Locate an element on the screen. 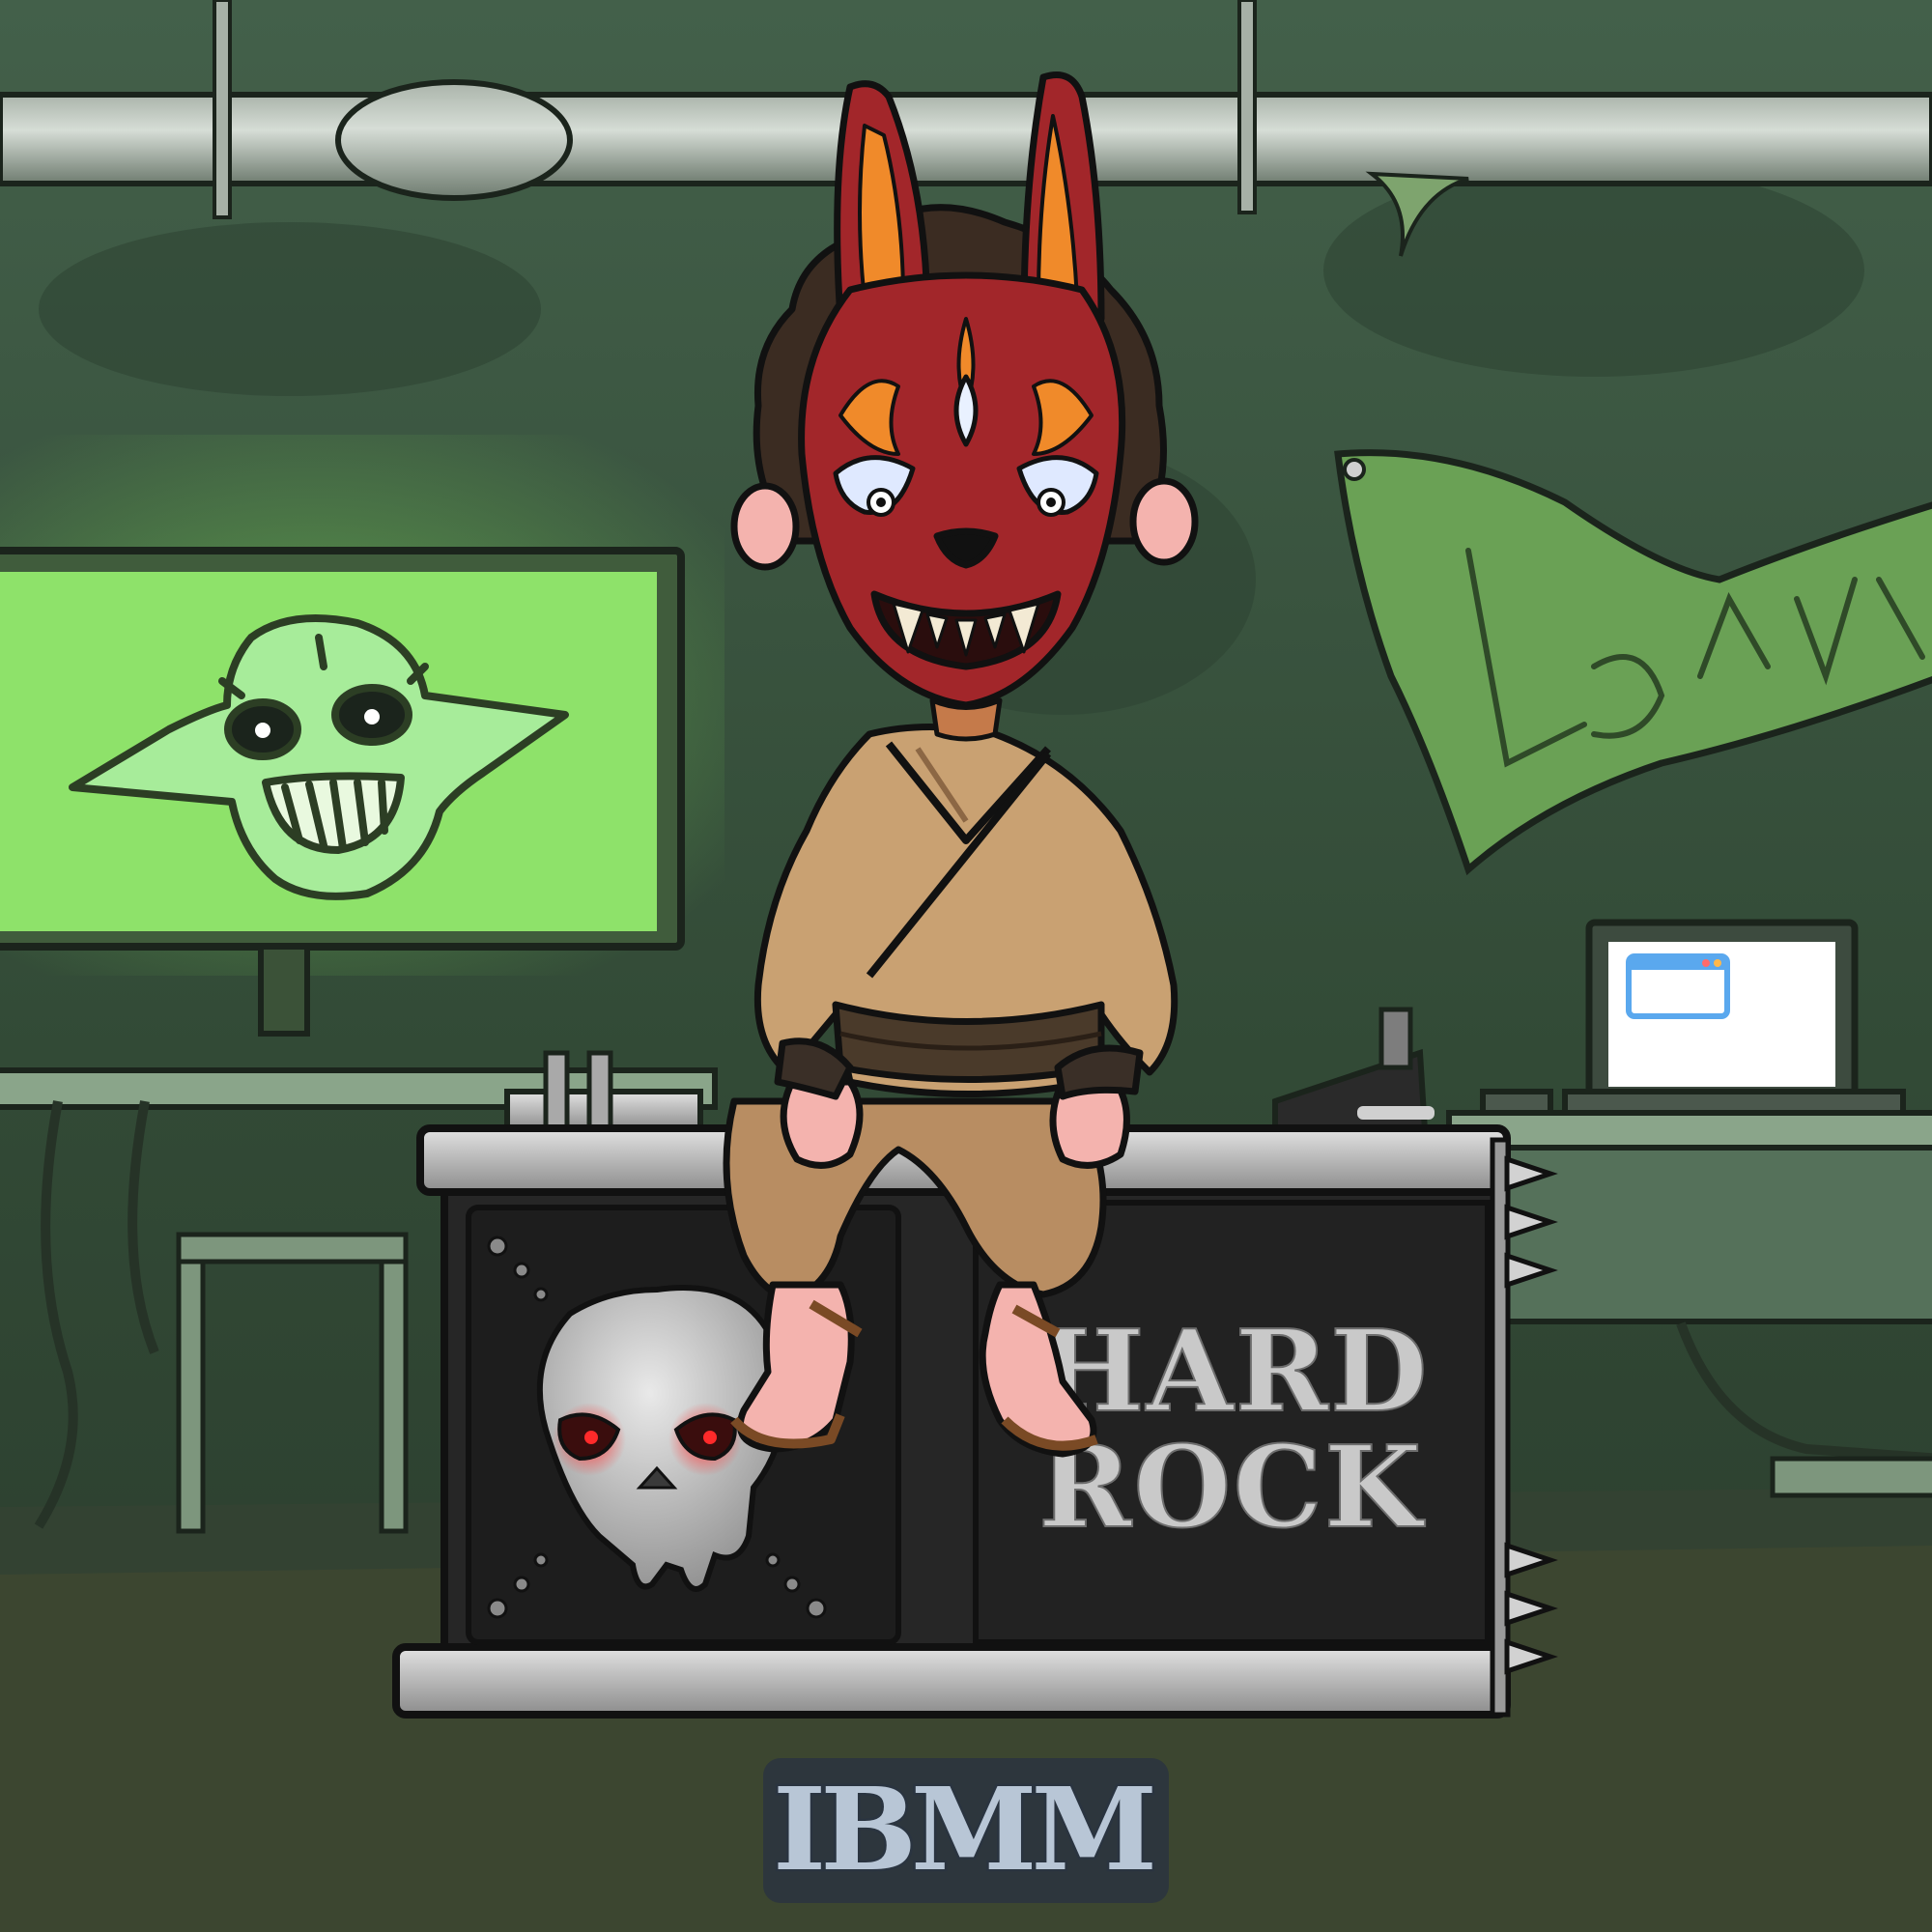 The width and height of the screenshot is (1932, 1932). character-ear-right is located at coordinates (1164, 521).